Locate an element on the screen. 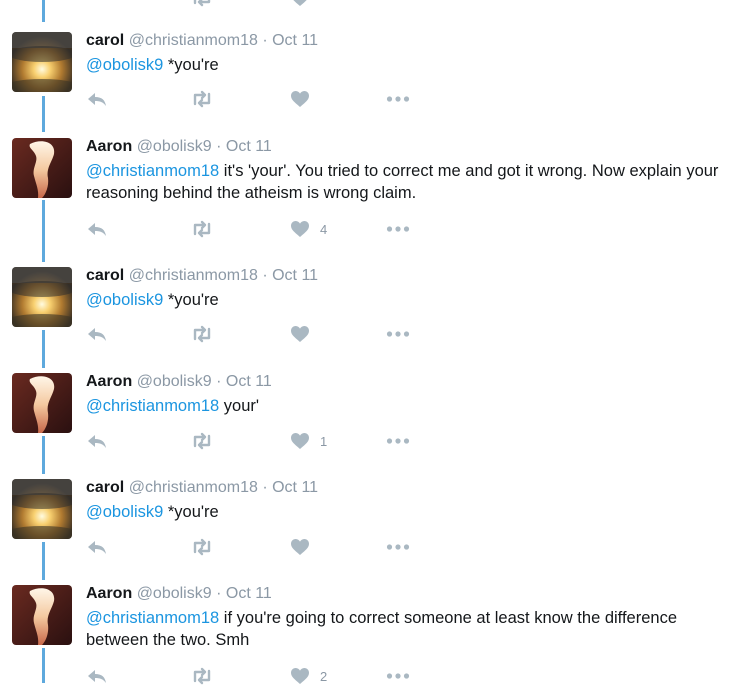  tweet-header: carol @christianmom18 · Oct 11 is located at coordinates (408, 41).